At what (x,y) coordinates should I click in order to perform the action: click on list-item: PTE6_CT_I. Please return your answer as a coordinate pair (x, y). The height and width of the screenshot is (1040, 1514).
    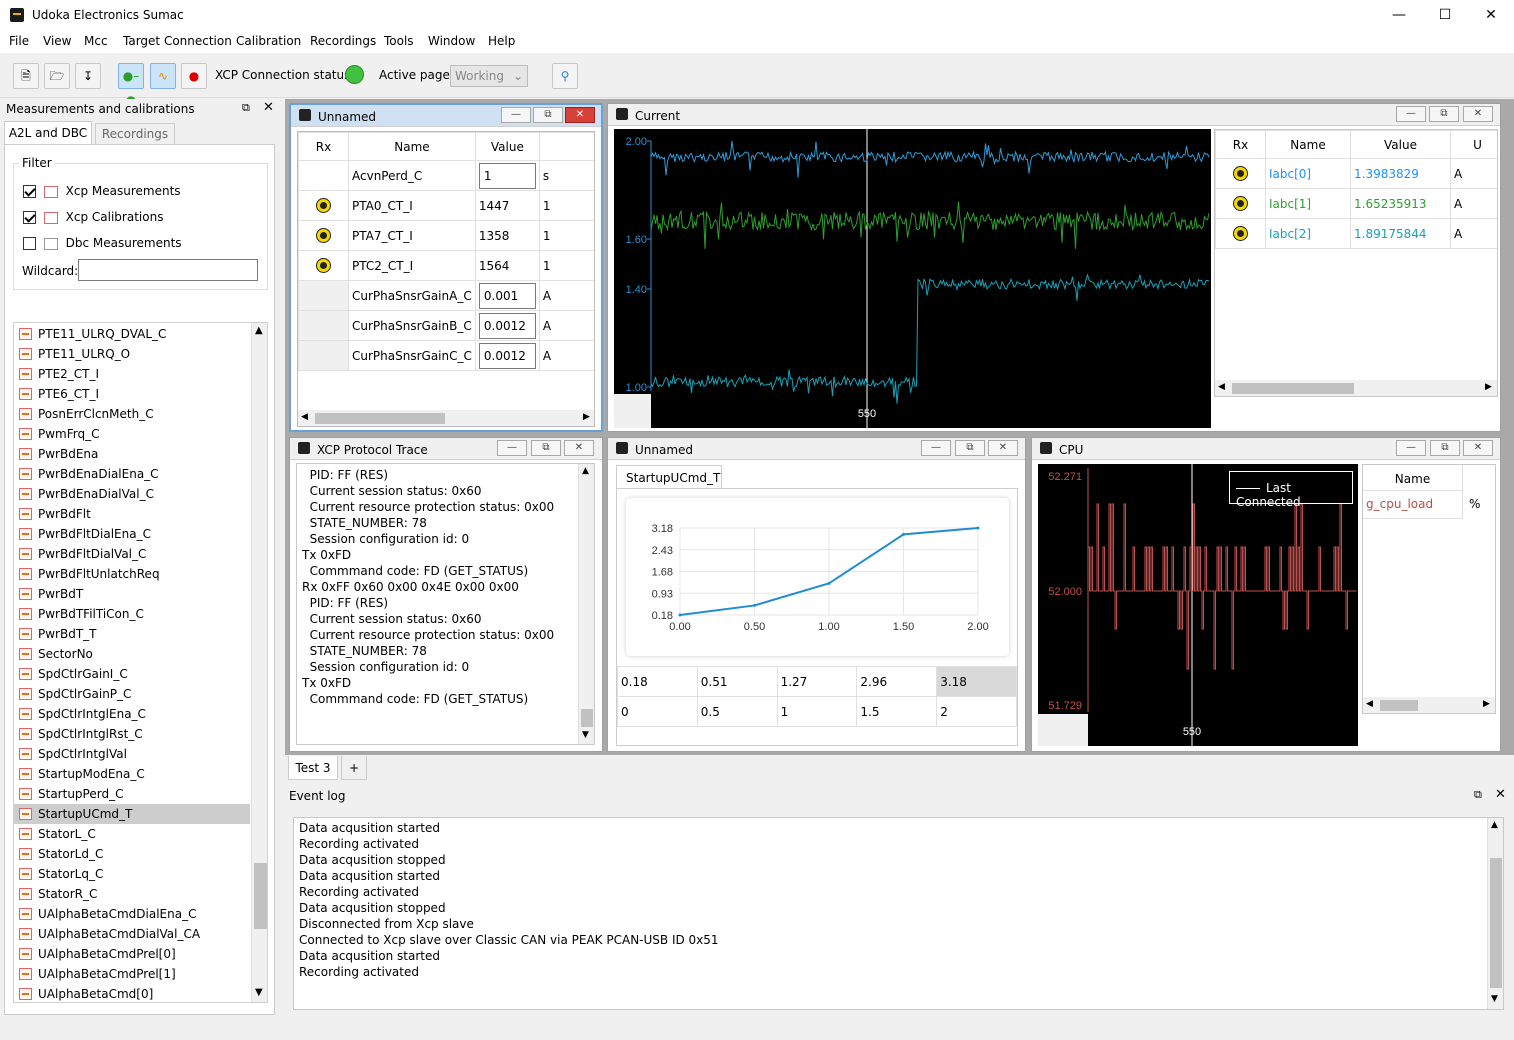
    Looking at the image, I should click on (132, 394).